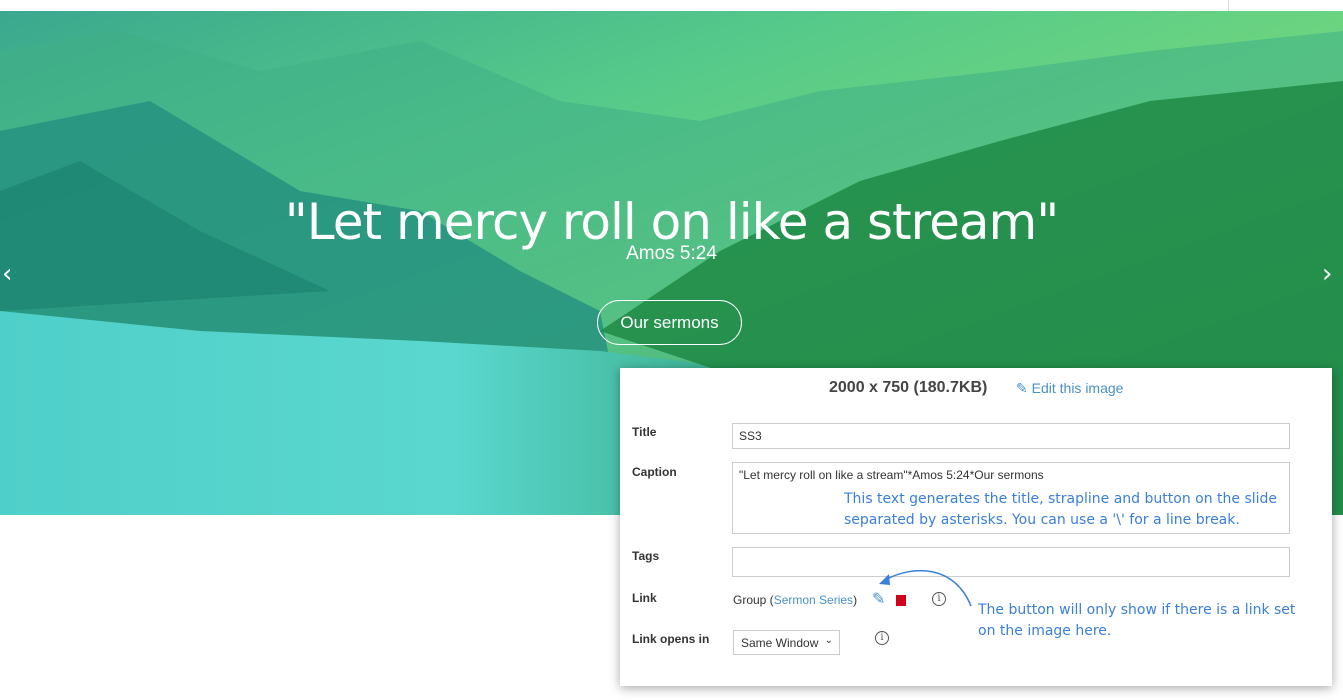  I want to click on chevron-down-icon: ⌄, so click(828, 640).